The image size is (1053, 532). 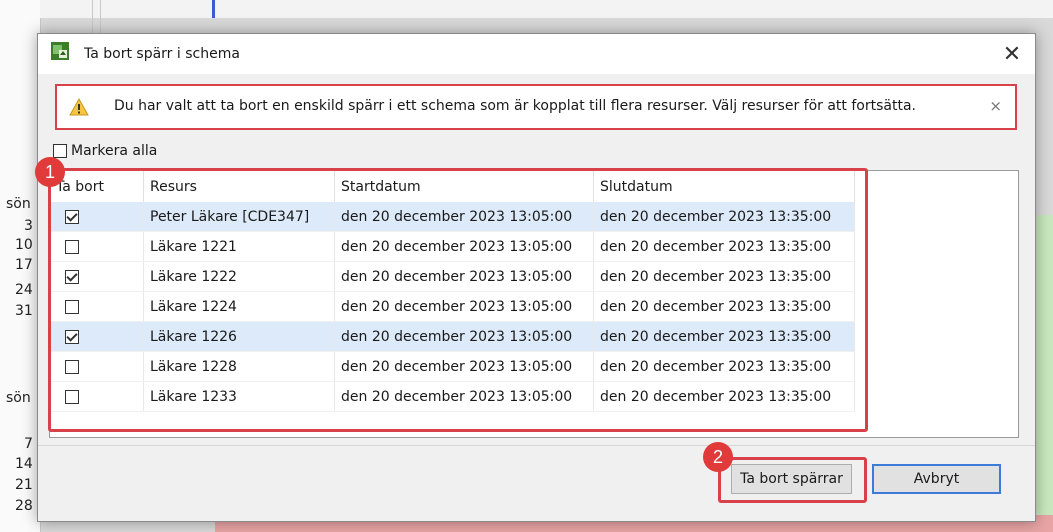 What do you see at coordinates (24, 245) in the screenshot?
I see `calendar-day: 10` at bounding box center [24, 245].